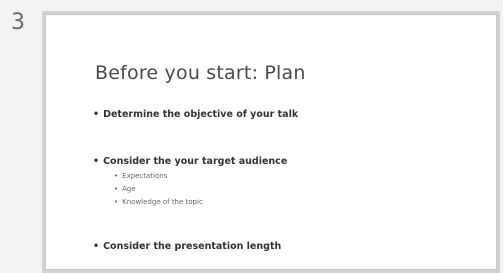  What do you see at coordinates (18, 22) in the screenshot?
I see `slide-number: 3` at bounding box center [18, 22].